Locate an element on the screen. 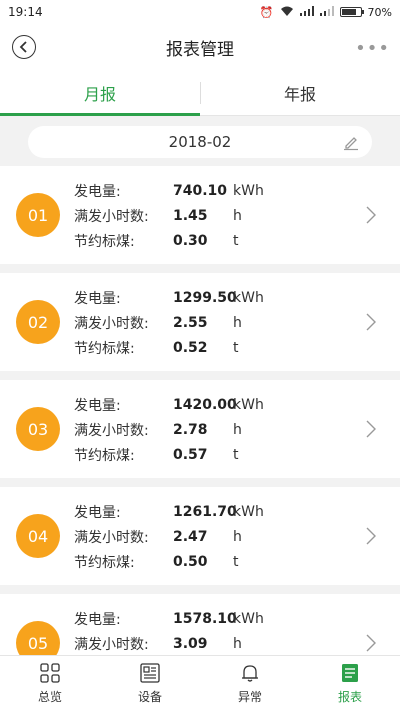 This screenshot has height=711, width=400. back-button is located at coordinates (24, 47).